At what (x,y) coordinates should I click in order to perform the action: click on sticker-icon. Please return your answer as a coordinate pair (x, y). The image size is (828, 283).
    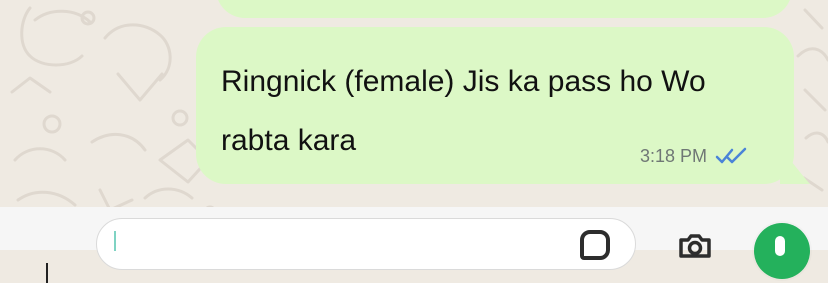
    Looking at the image, I should click on (595, 245).